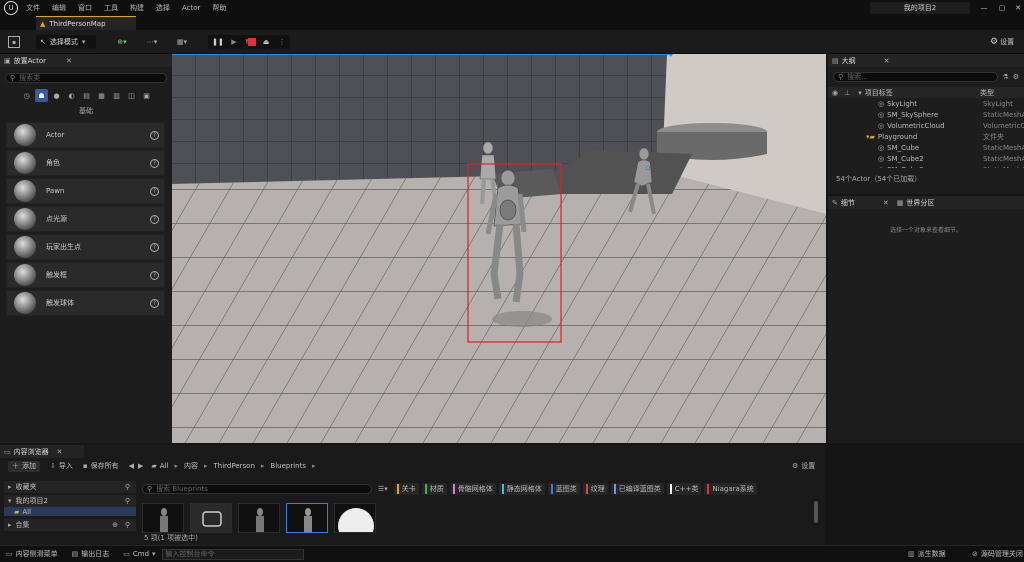  Describe the element at coordinates (257, 489) in the screenshot. I see `asset-search-input: ⚲ 搜索 Blueprints` at that location.